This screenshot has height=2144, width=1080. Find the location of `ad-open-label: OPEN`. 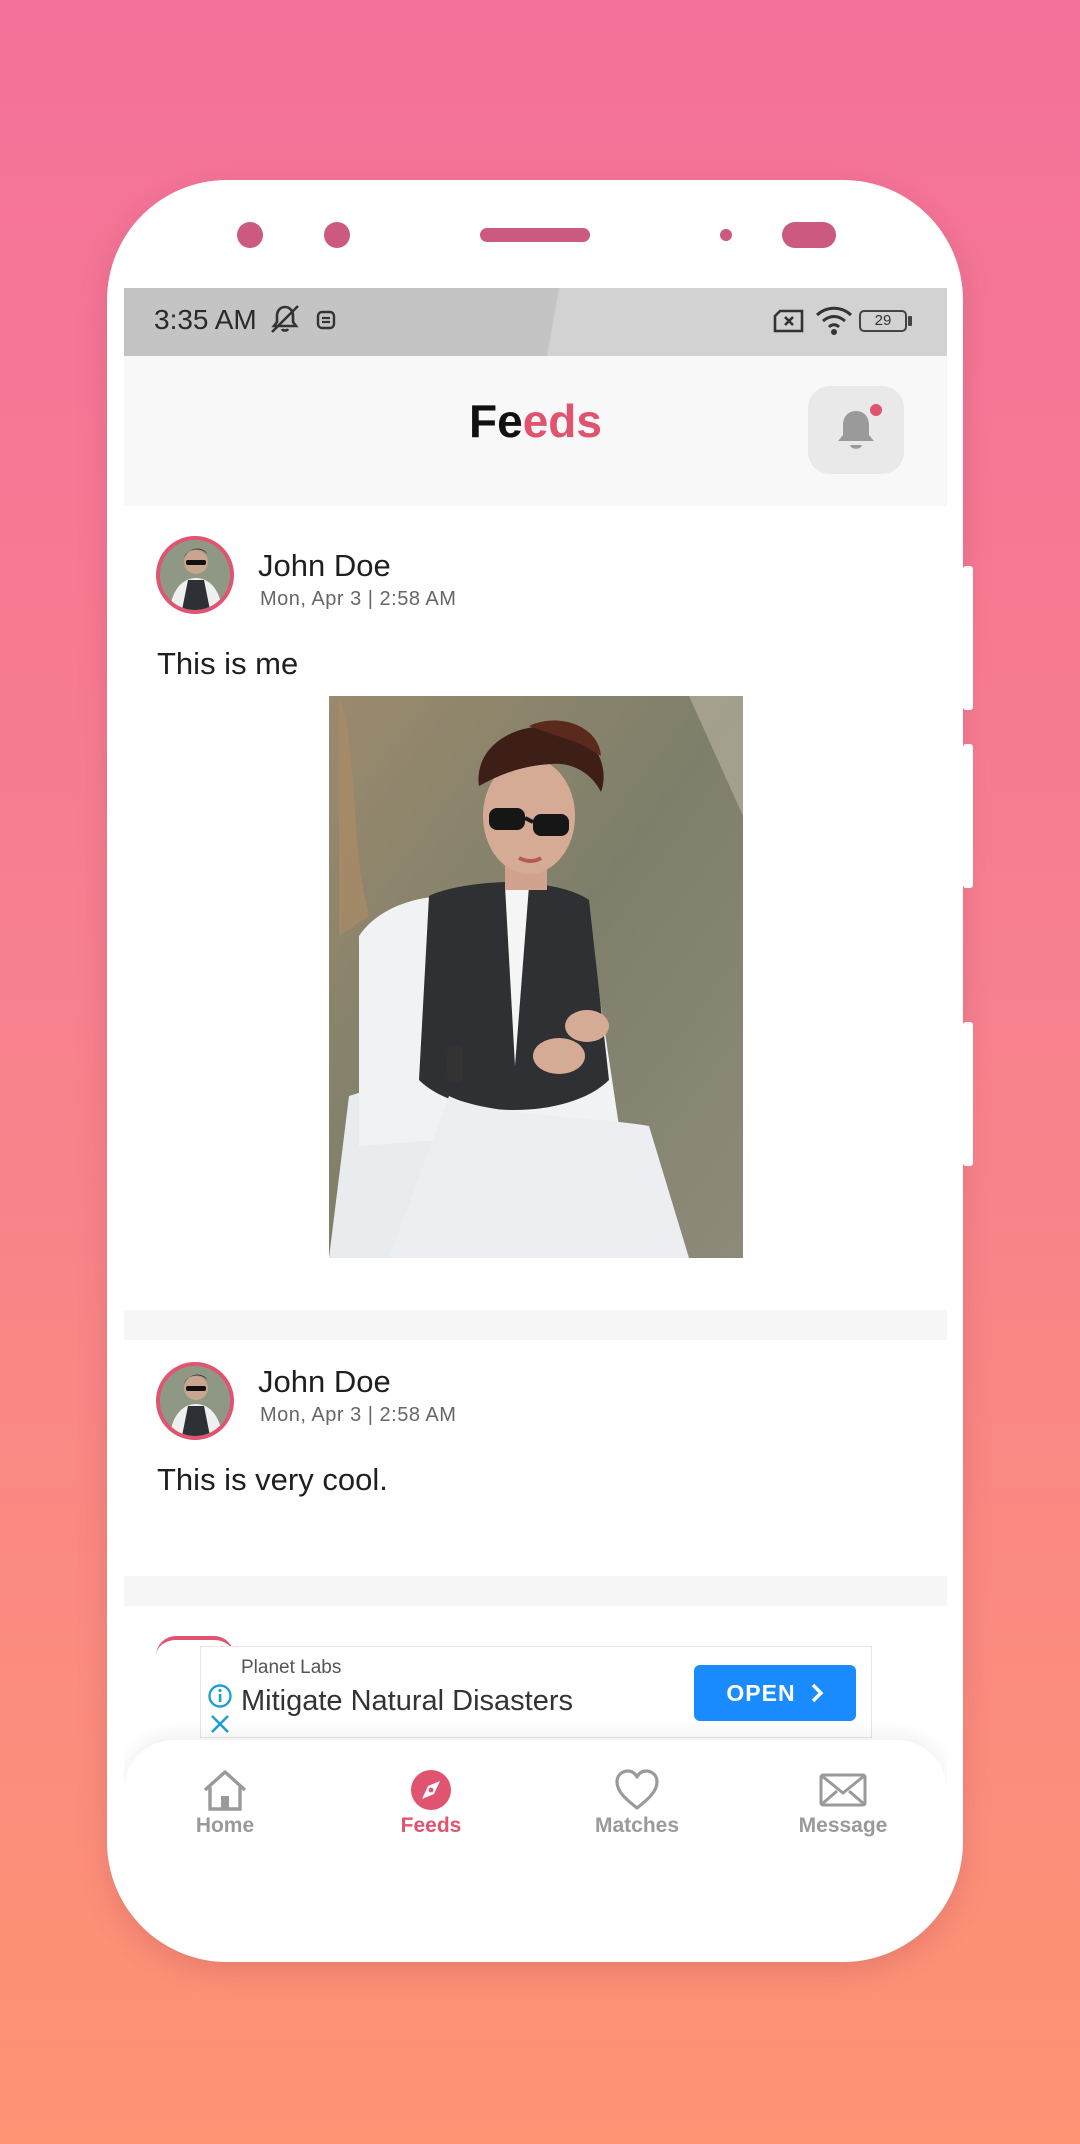

ad-open-label: OPEN is located at coordinates (761, 1692).